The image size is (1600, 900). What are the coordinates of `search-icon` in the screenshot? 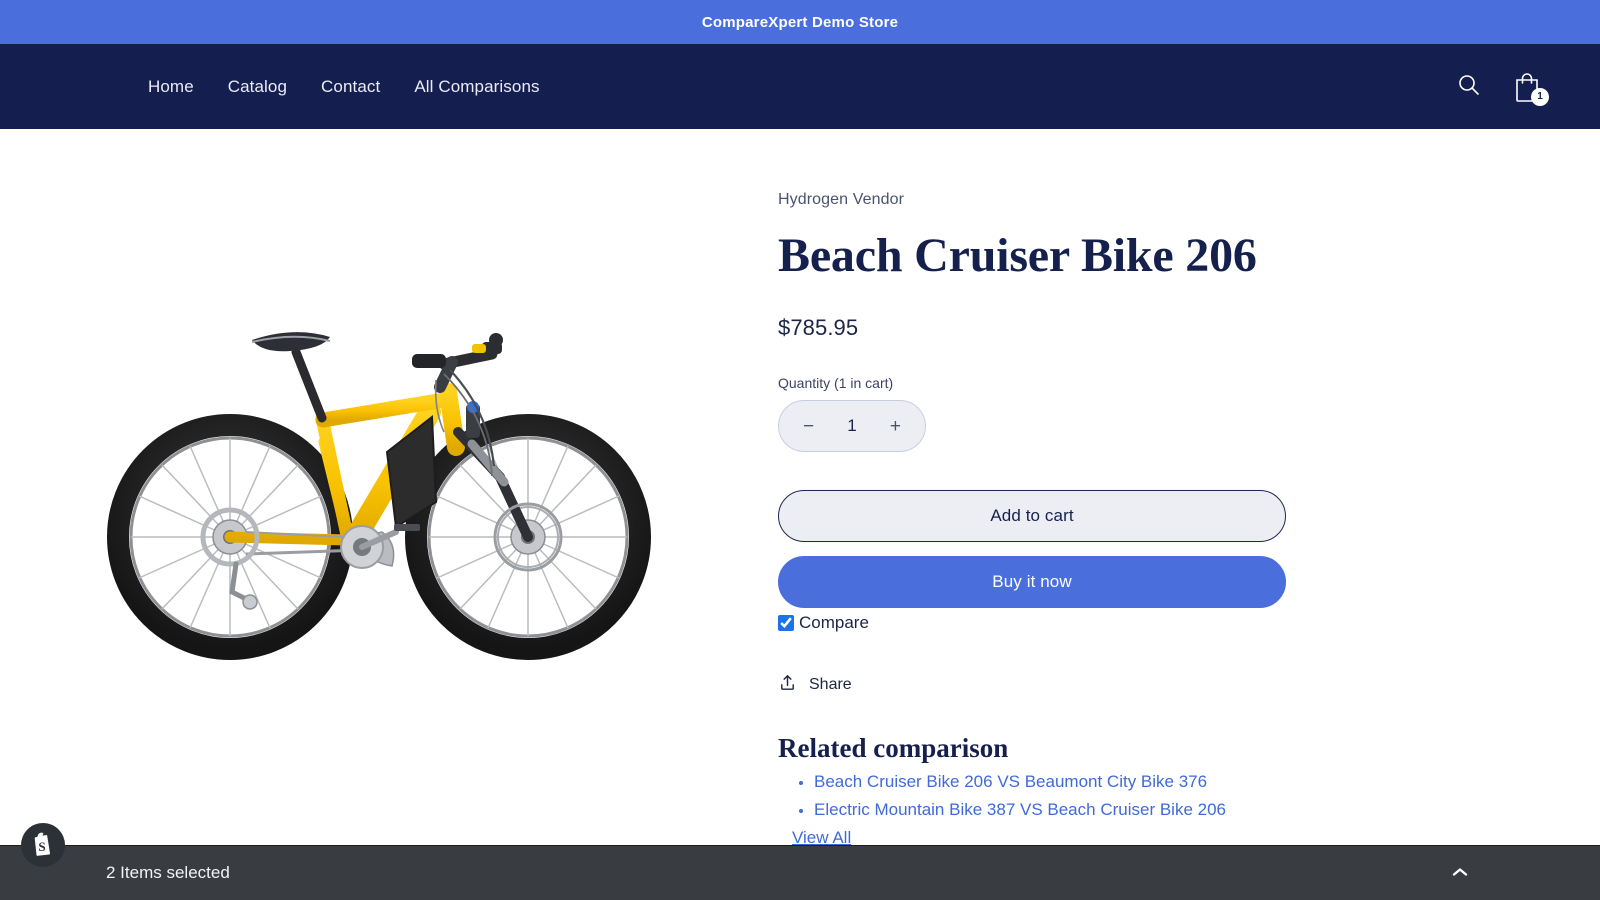 It's located at (1469, 86).